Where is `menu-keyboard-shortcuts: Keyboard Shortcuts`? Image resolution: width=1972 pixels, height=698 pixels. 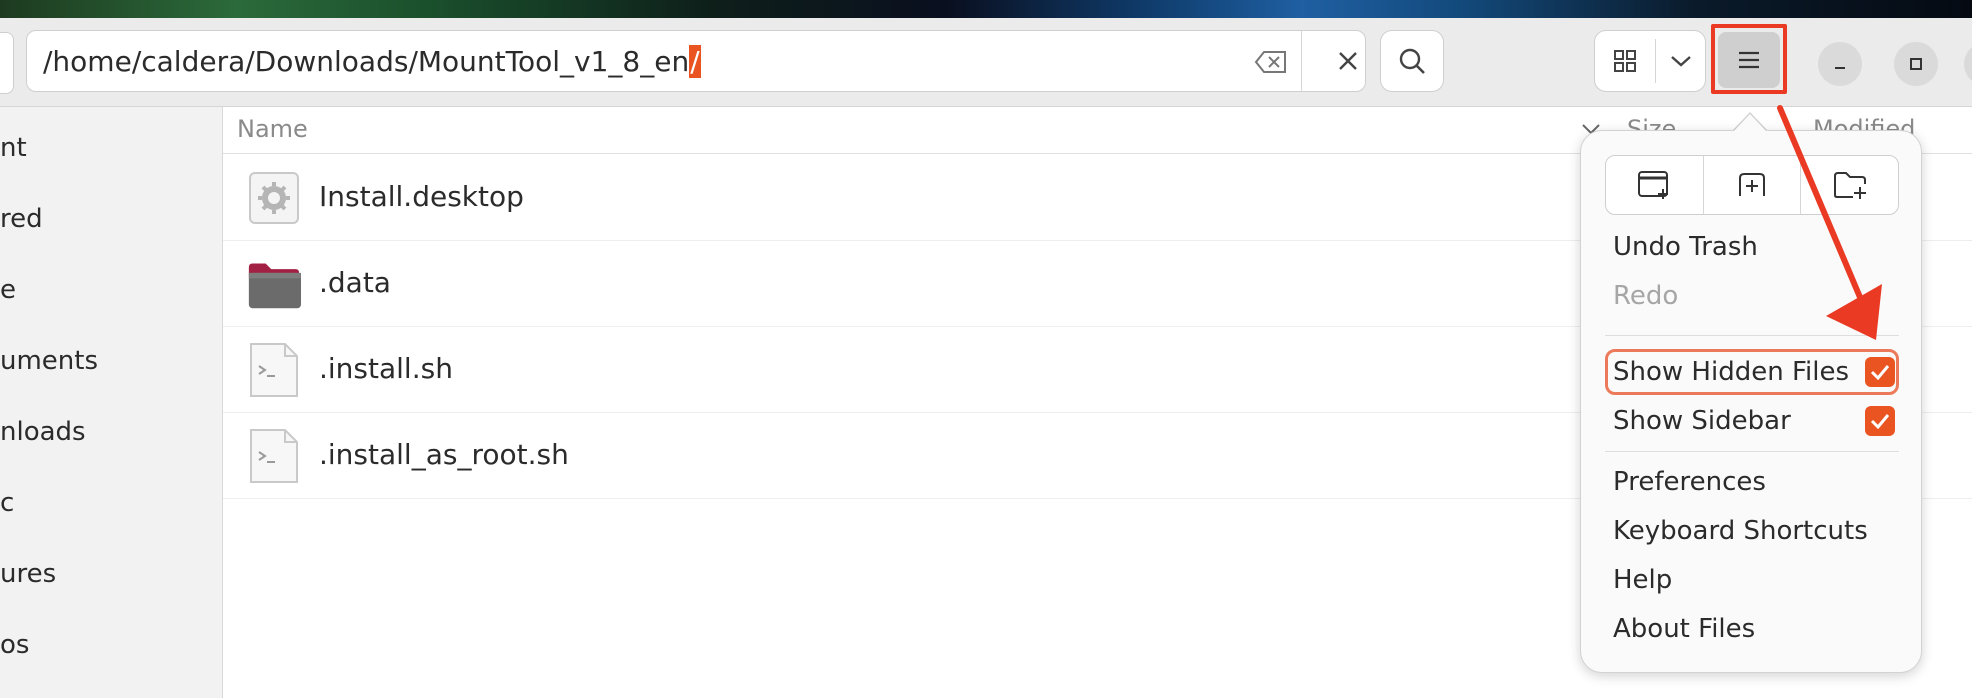 menu-keyboard-shortcuts: Keyboard Shortcuts is located at coordinates (1752, 531).